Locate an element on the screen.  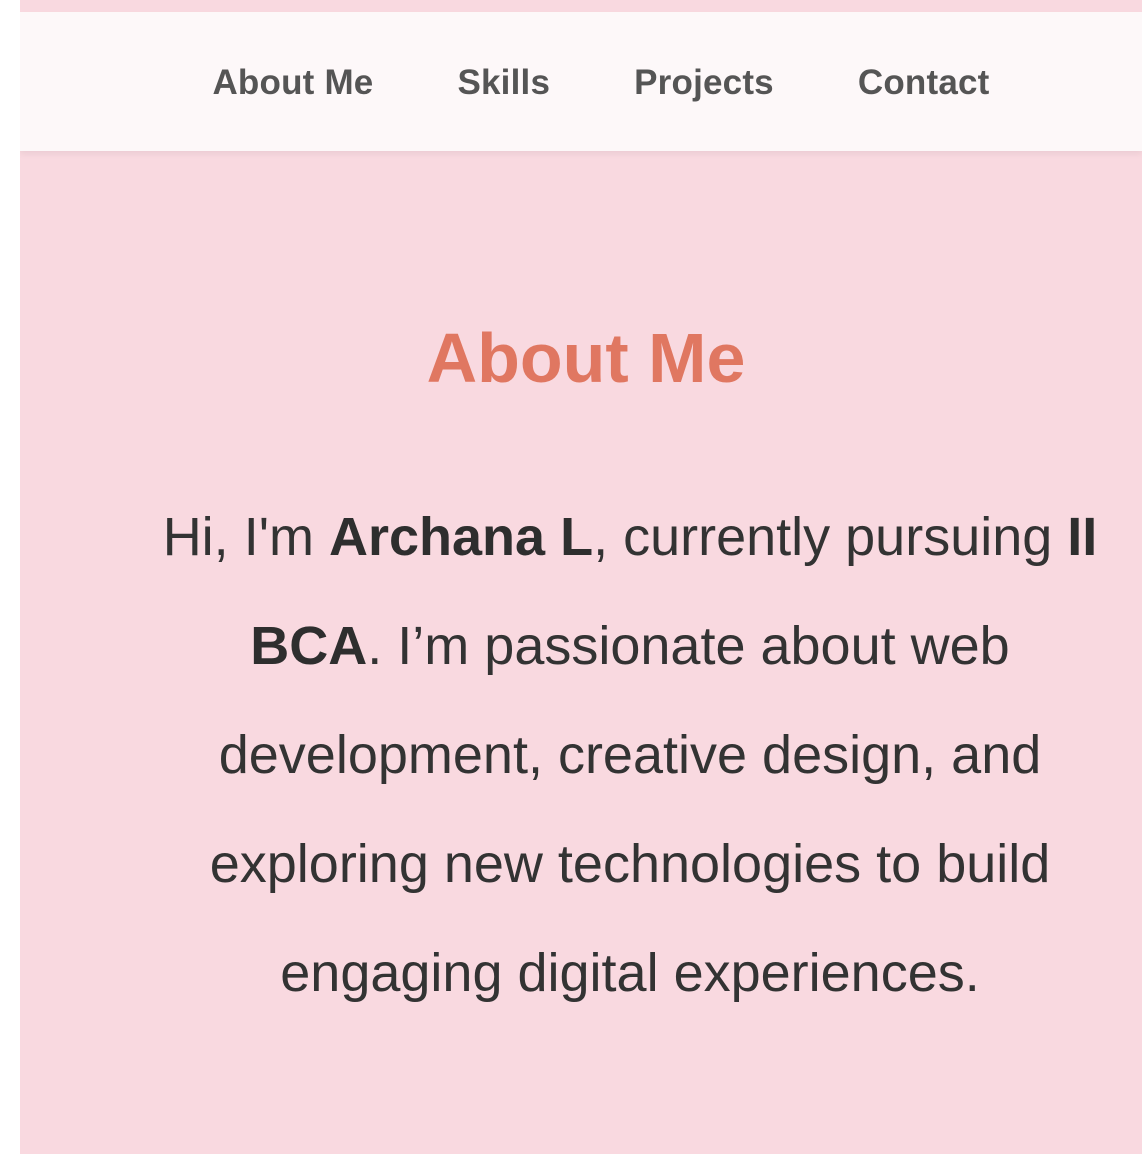
about-name: Archana L is located at coordinates (461, 537).